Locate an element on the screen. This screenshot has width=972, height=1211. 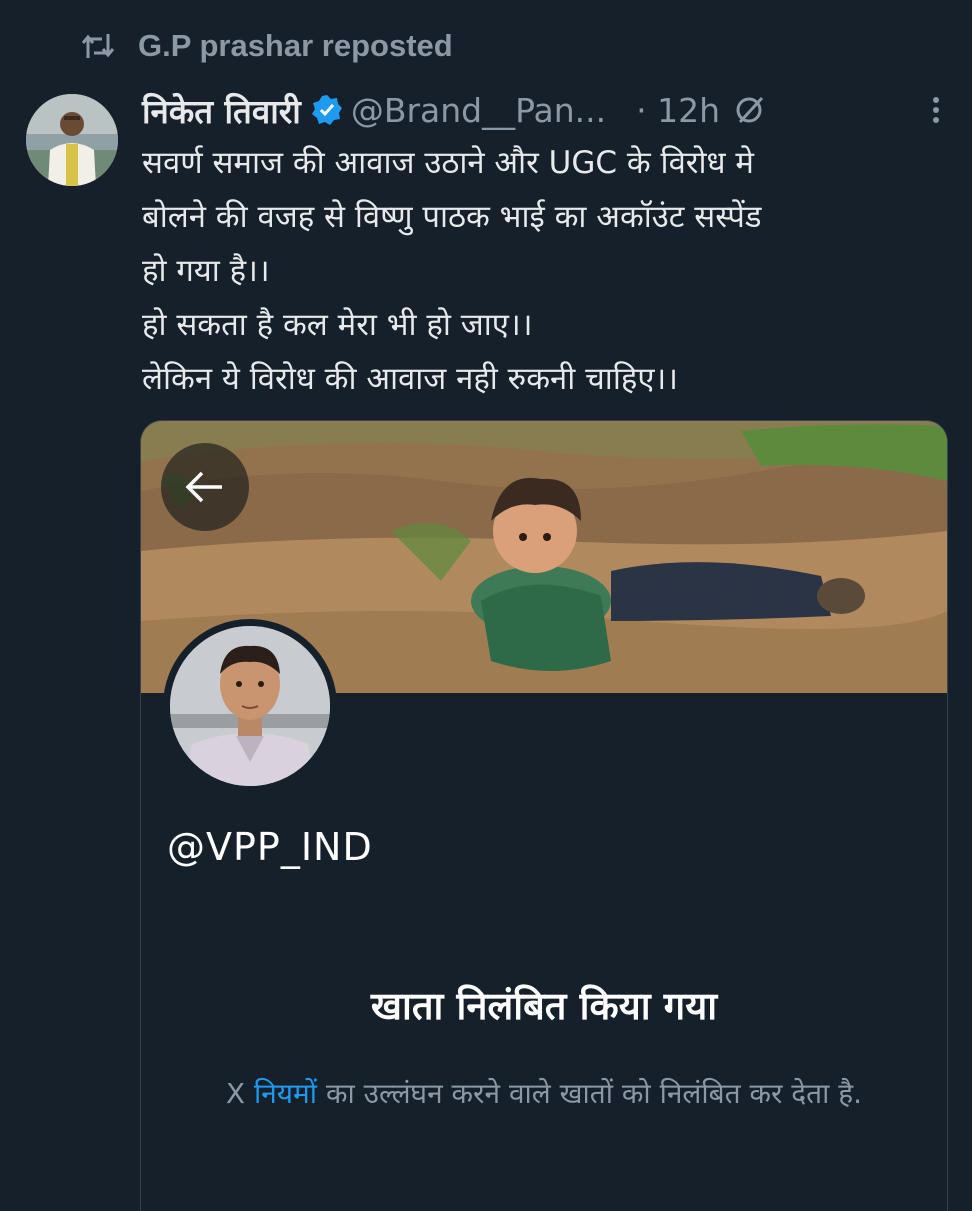
suspended-account-handle: @VPP_IND is located at coordinates (270, 847).